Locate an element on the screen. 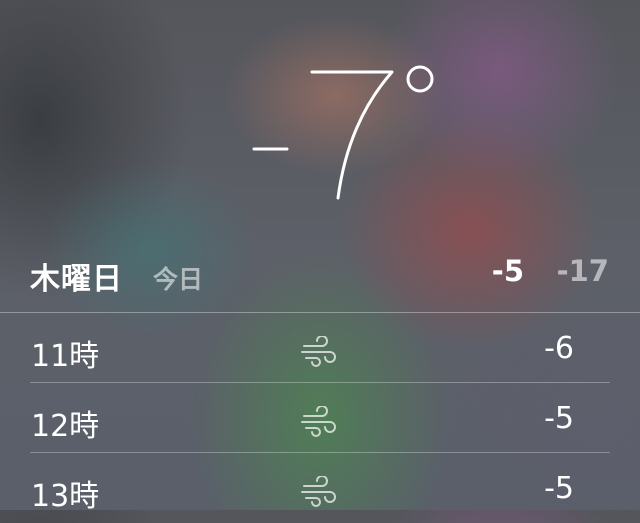 This screenshot has height=523, width=640. today-summary-row: 木曜日 今日 -5 -17 is located at coordinates (320, 274).